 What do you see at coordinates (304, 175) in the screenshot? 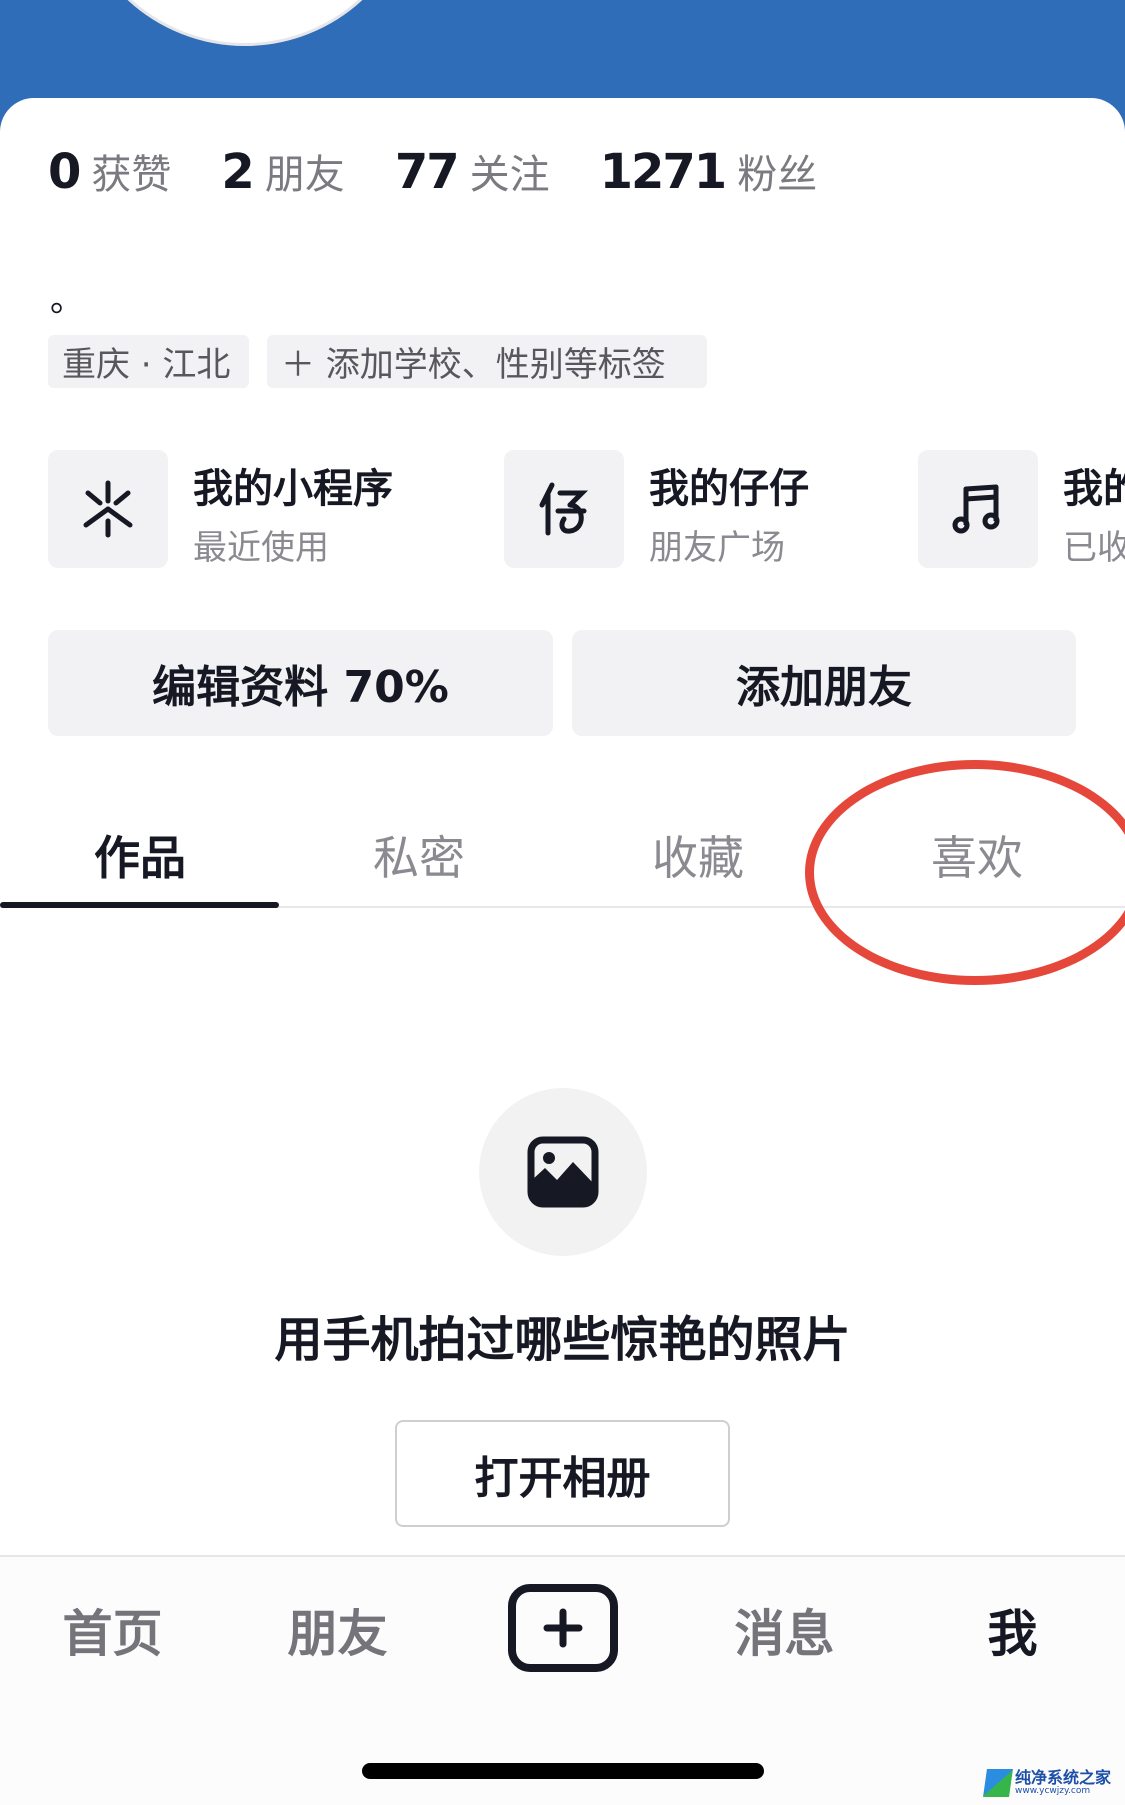
I see `stat-label: 朋友` at bounding box center [304, 175].